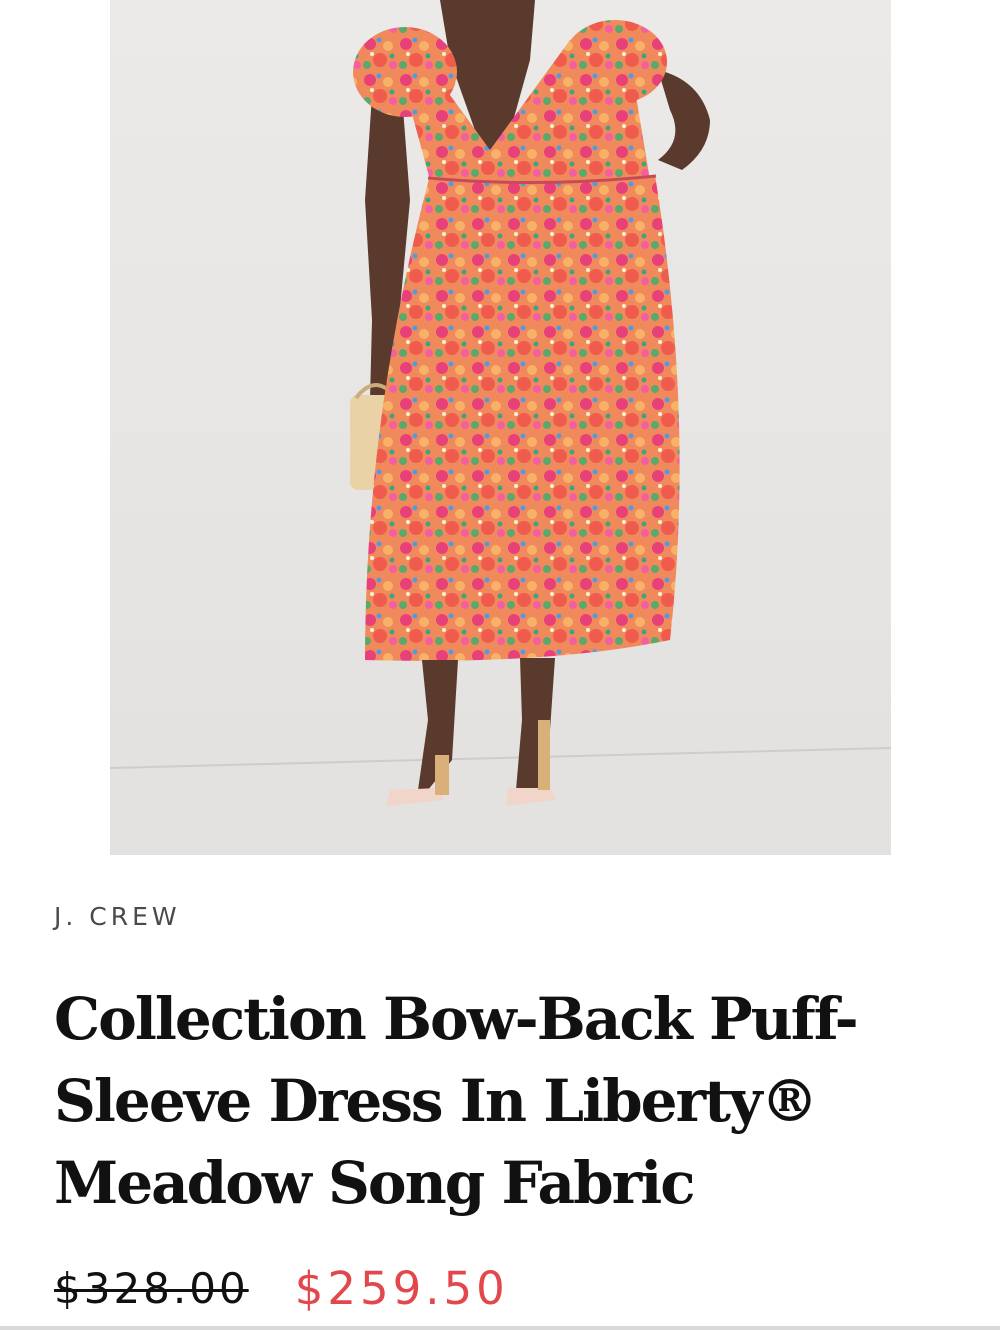  I want to click on divider, so click(500, 1328).